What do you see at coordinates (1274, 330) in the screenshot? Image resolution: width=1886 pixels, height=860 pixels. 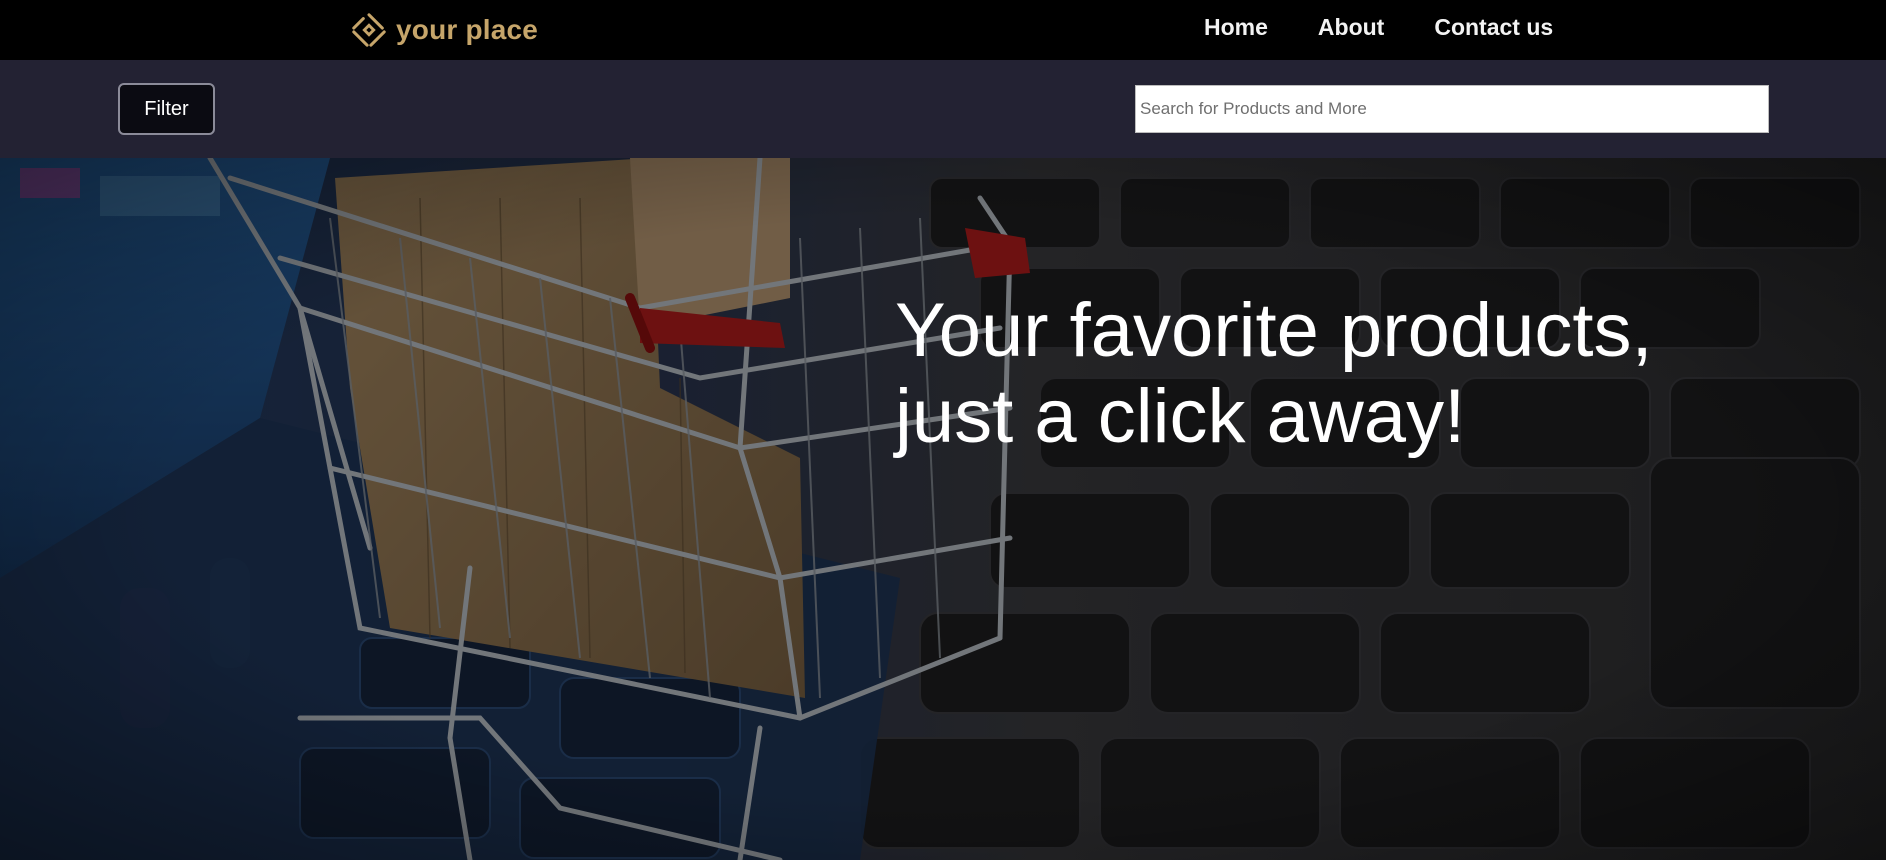 I see `hero-title-line-1: Your favorite products,` at bounding box center [1274, 330].